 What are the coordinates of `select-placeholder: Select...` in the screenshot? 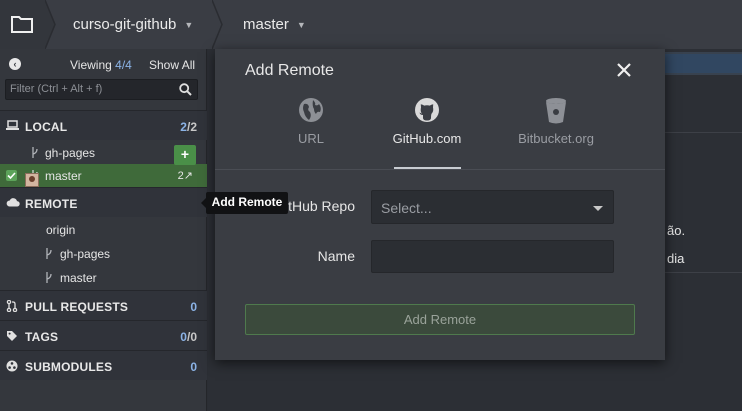 It's located at (406, 208).